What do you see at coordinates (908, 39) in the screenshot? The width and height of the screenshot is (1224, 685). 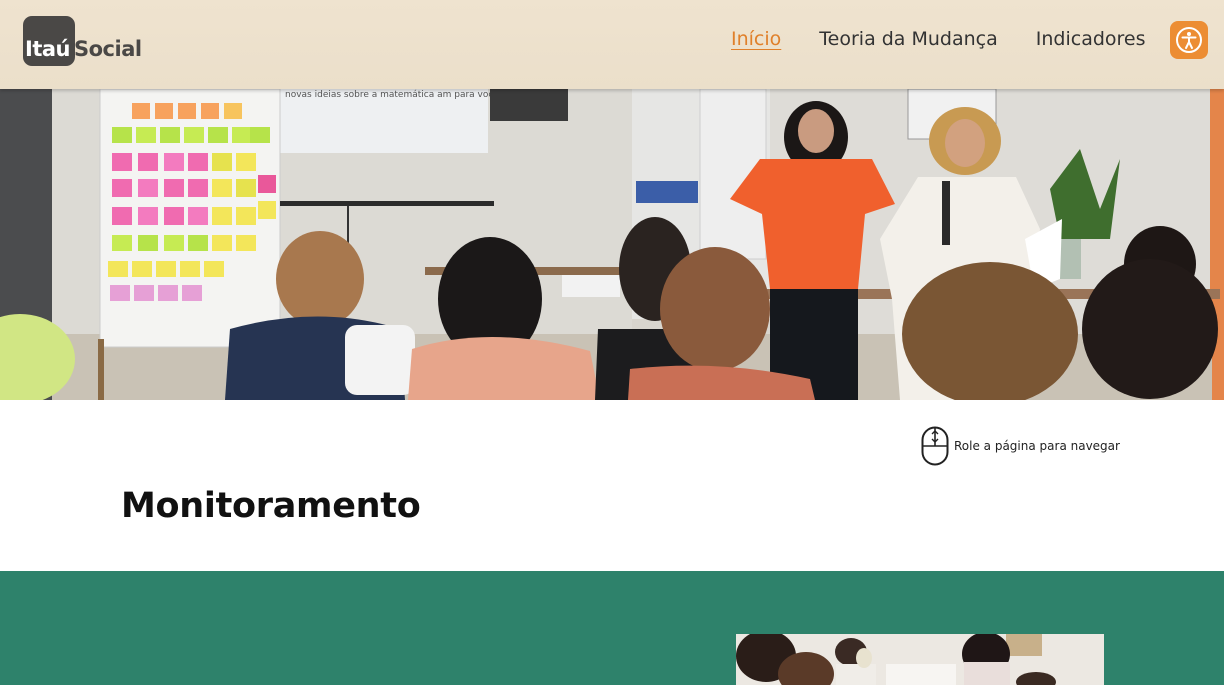 I see `nav-link-teoria-da-mudanca: Teoria da Mudança` at bounding box center [908, 39].